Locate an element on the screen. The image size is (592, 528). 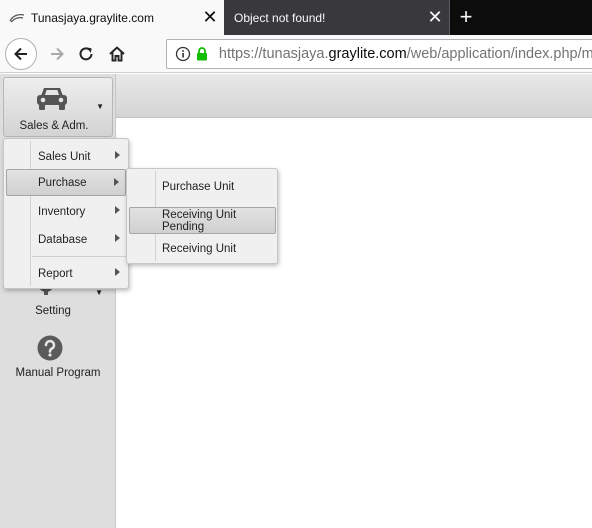
menu-item-report: Report is located at coordinates (66, 273).